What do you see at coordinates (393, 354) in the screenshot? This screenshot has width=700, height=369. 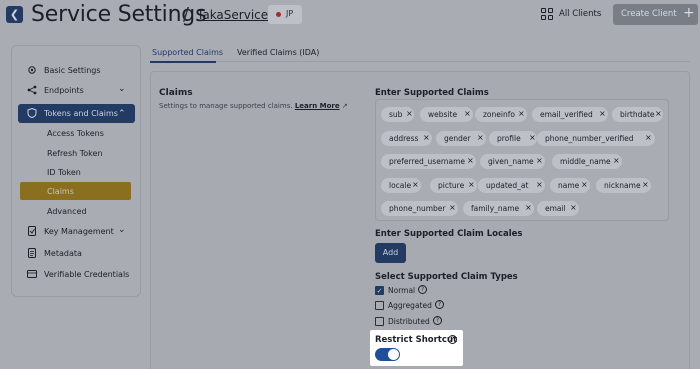 I see `toggle-knob` at bounding box center [393, 354].